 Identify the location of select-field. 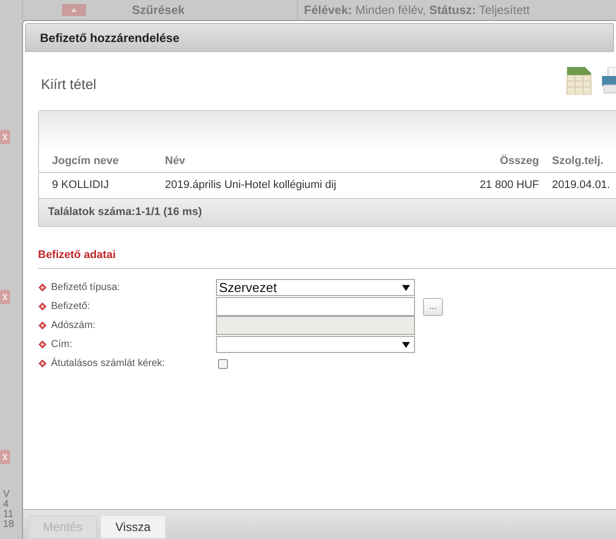
(315, 344).